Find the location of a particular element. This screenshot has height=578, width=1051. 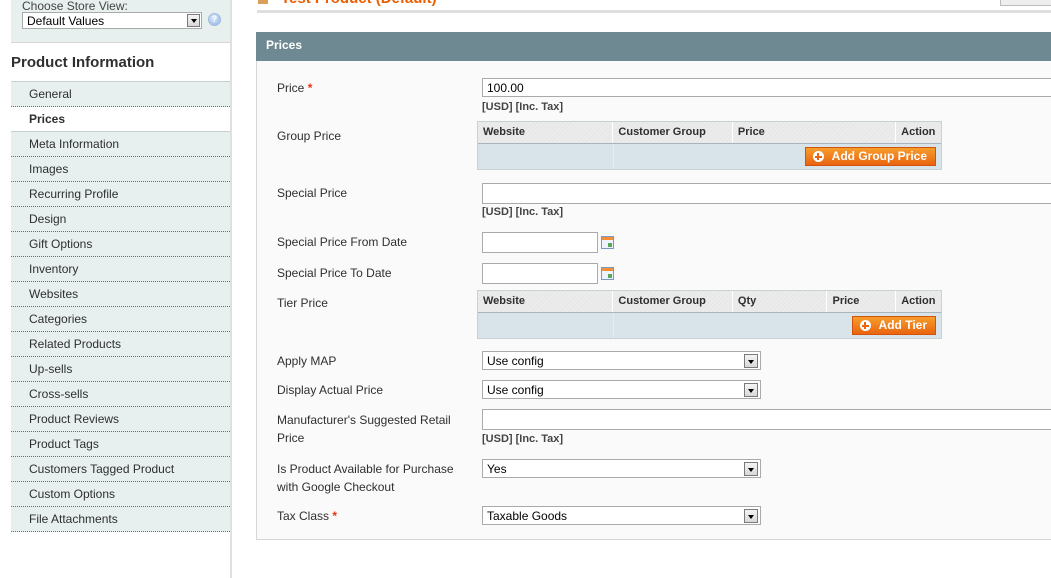

display-actual-price-value: Use config is located at coordinates (515, 390).